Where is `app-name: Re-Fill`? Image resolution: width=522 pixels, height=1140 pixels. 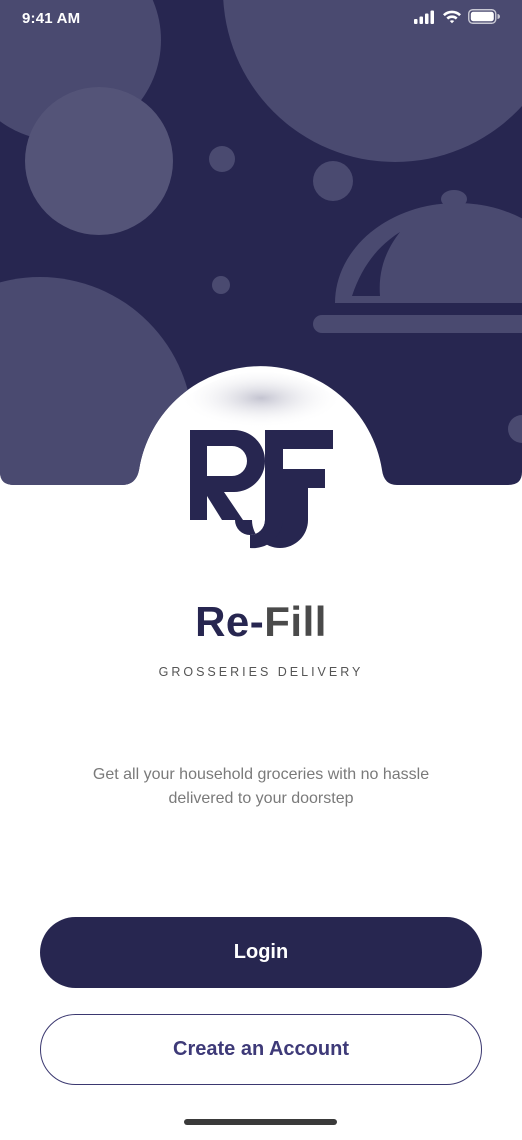
app-name: Re-Fill is located at coordinates (261, 622).